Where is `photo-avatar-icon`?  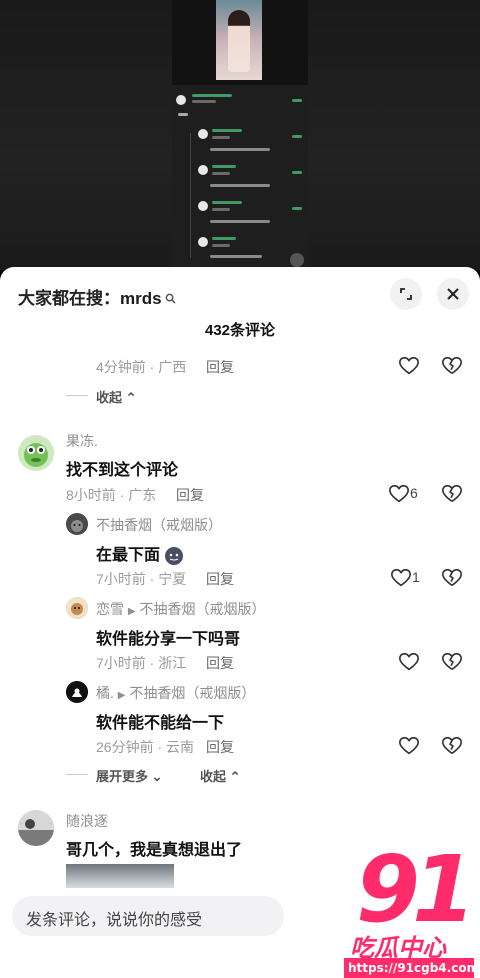 photo-avatar-icon is located at coordinates (36, 828).